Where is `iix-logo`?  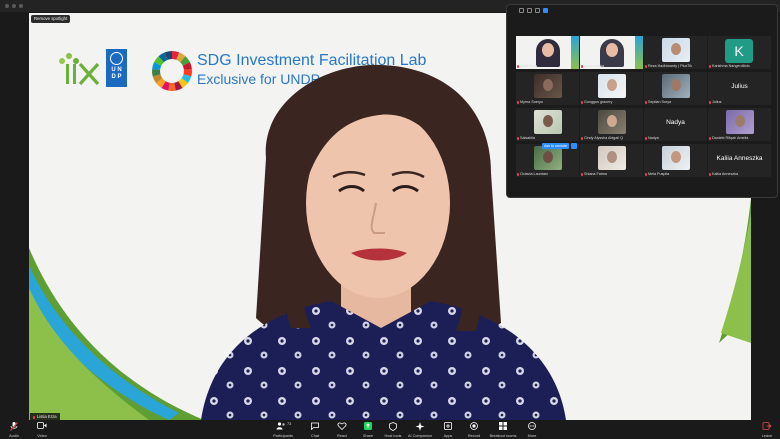 iix-logo is located at coordinates (79, 69).